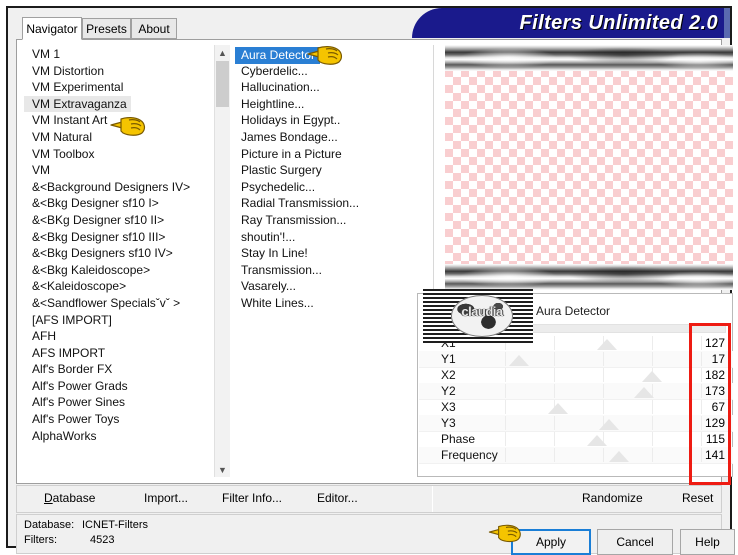  Describe the element at coordinates (99, 236) in the screenshot. I see `category-item-label: &<Bkg Designer sf10 III>` at that location.